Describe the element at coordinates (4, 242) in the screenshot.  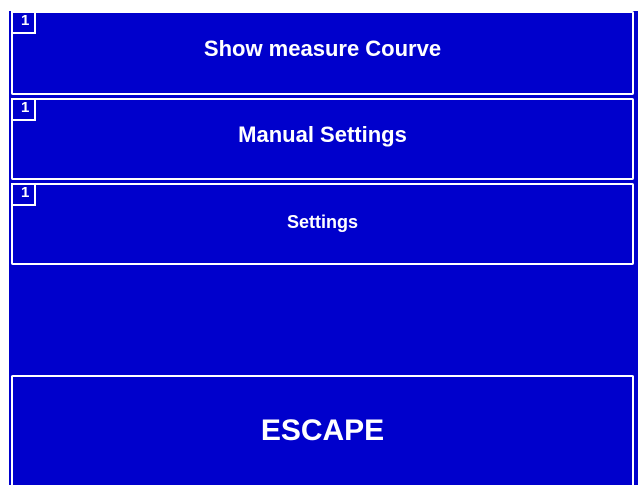
I see `left-rail` at that location.